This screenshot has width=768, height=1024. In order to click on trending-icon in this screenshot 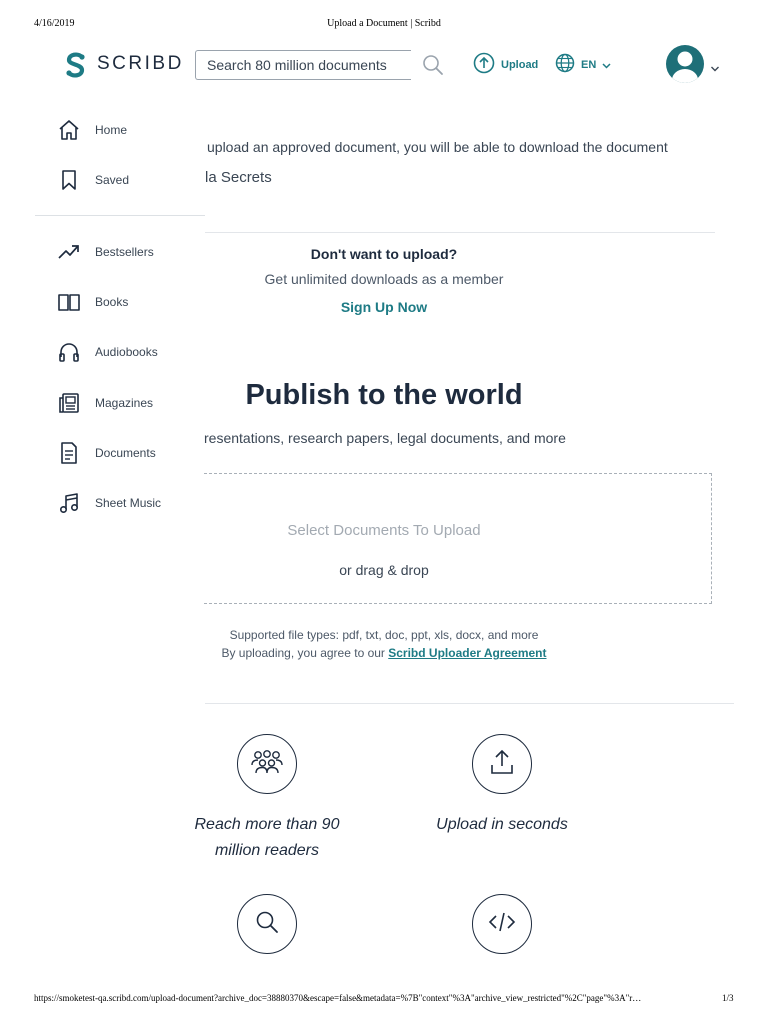, I will do `click(69, 252)`.